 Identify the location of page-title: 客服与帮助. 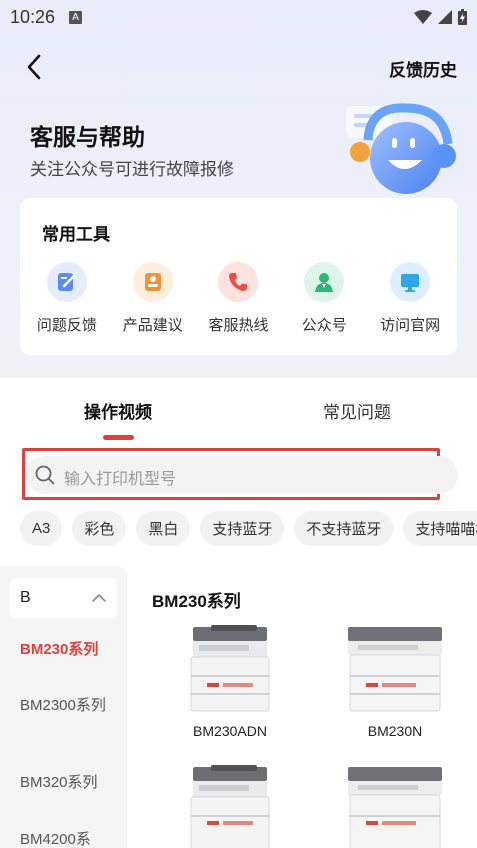
(87, 137).